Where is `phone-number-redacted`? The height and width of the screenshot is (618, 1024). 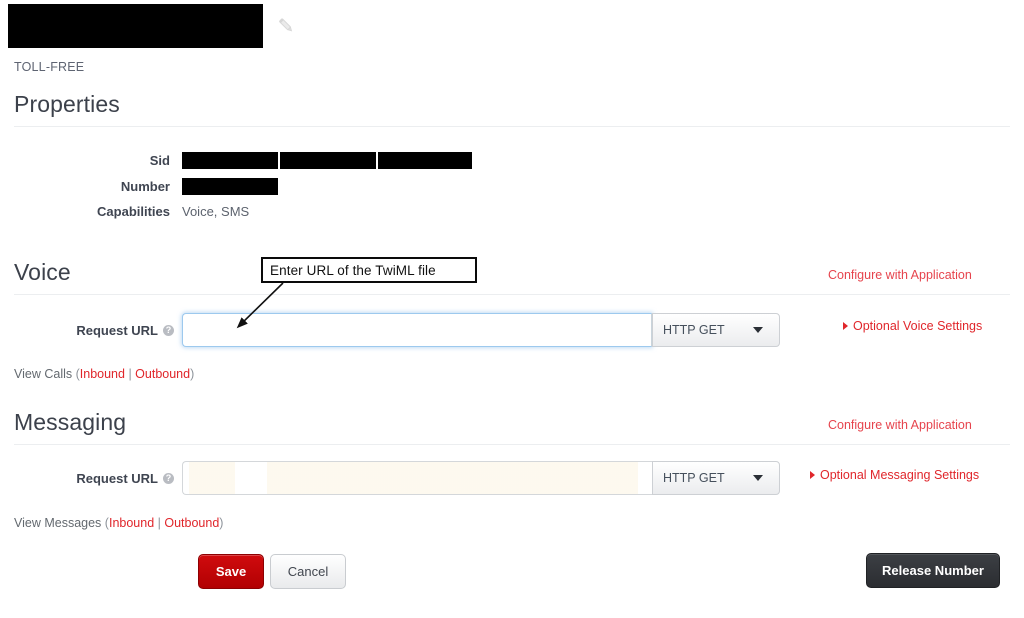
phone-number-redacted is located at coordinates (135, 26).